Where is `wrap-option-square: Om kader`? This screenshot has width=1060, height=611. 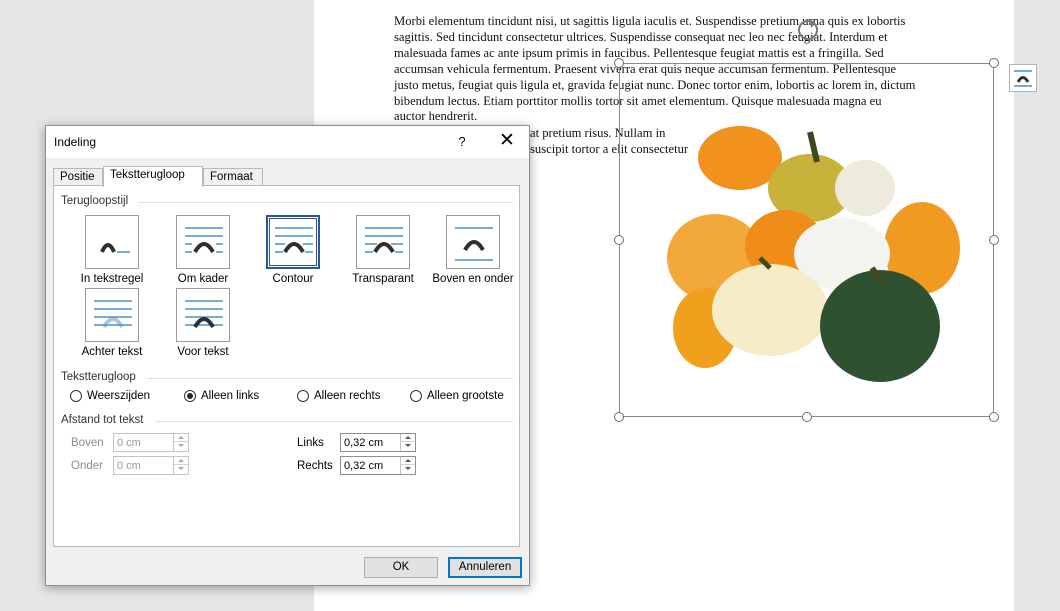
wrap-option-square: Om kader is located at coordinates (203, 250).